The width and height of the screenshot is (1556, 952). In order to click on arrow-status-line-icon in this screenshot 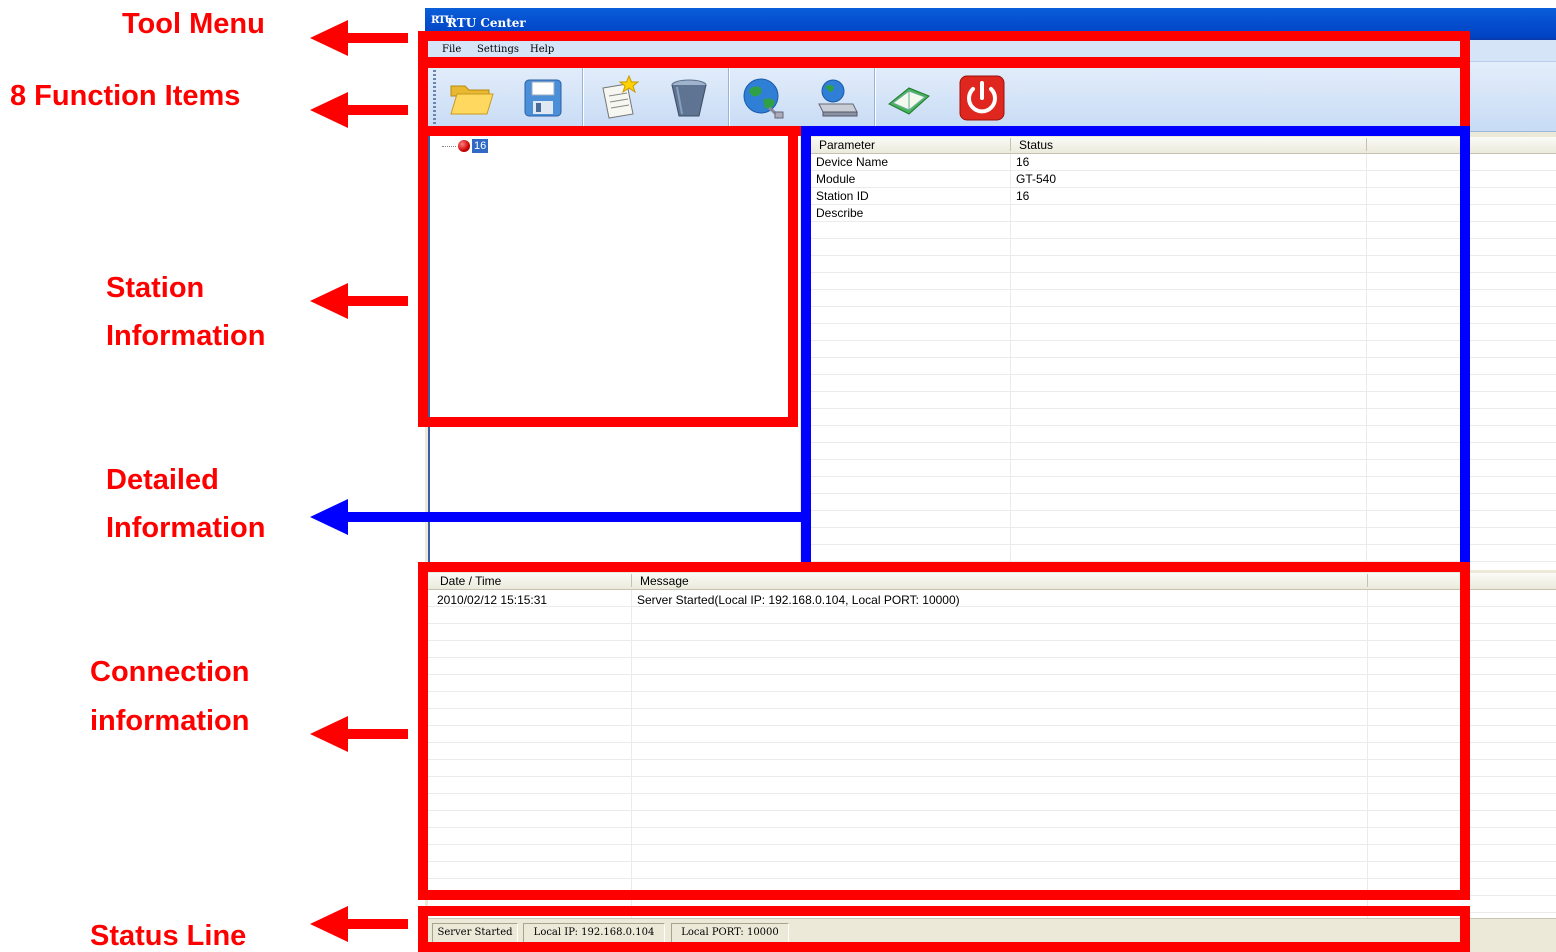, I will do `click(359, 924)`.